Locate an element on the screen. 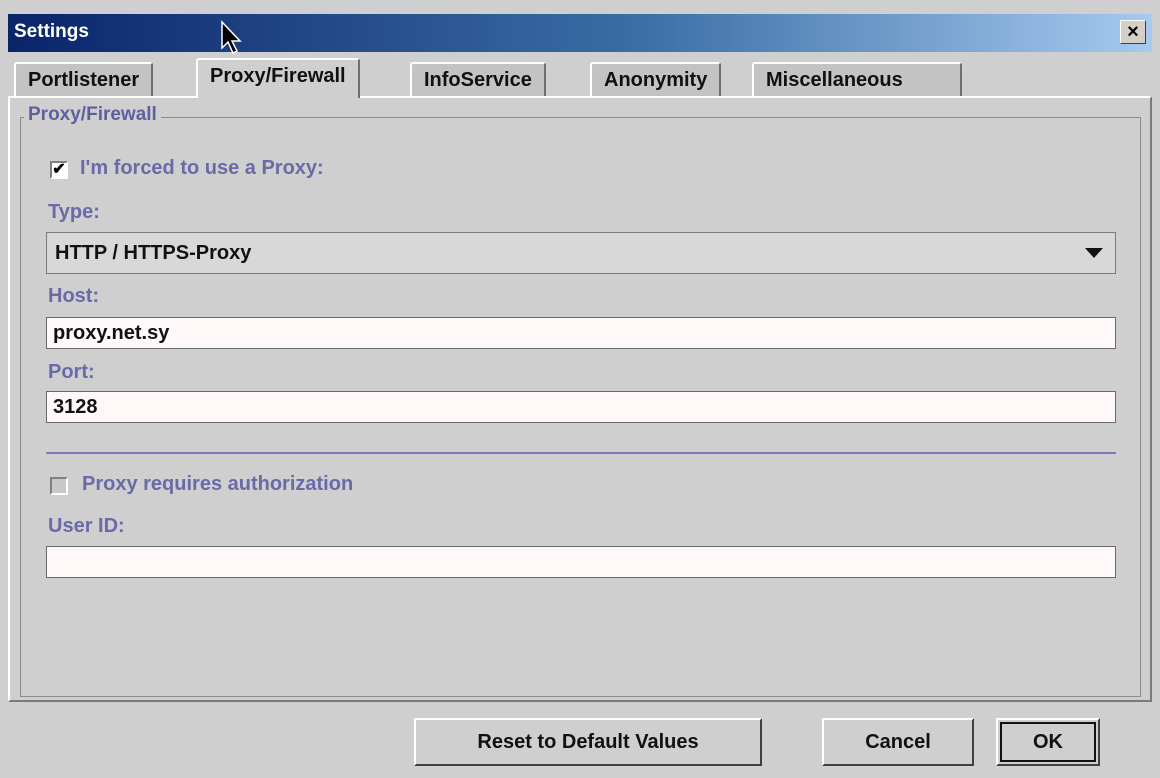 This screenshot has width=1160, height=778. window-title: Settings is located at coordinates (51, 31).